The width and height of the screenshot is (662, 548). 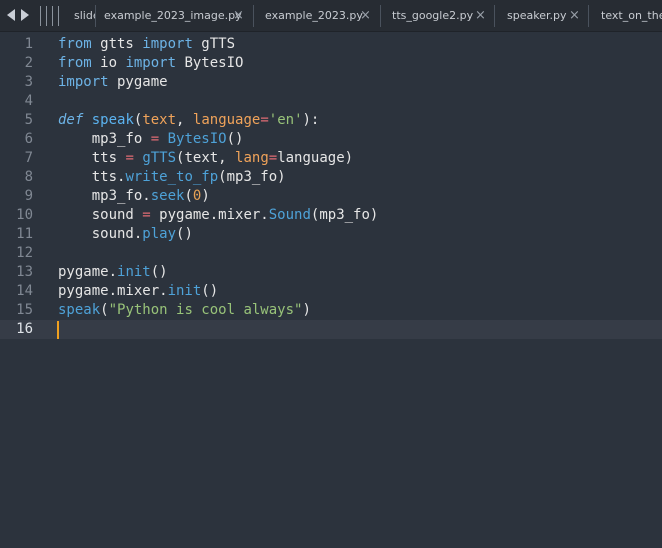 I want to click on code-text: pygame.init(), so click(x=113, y=272).